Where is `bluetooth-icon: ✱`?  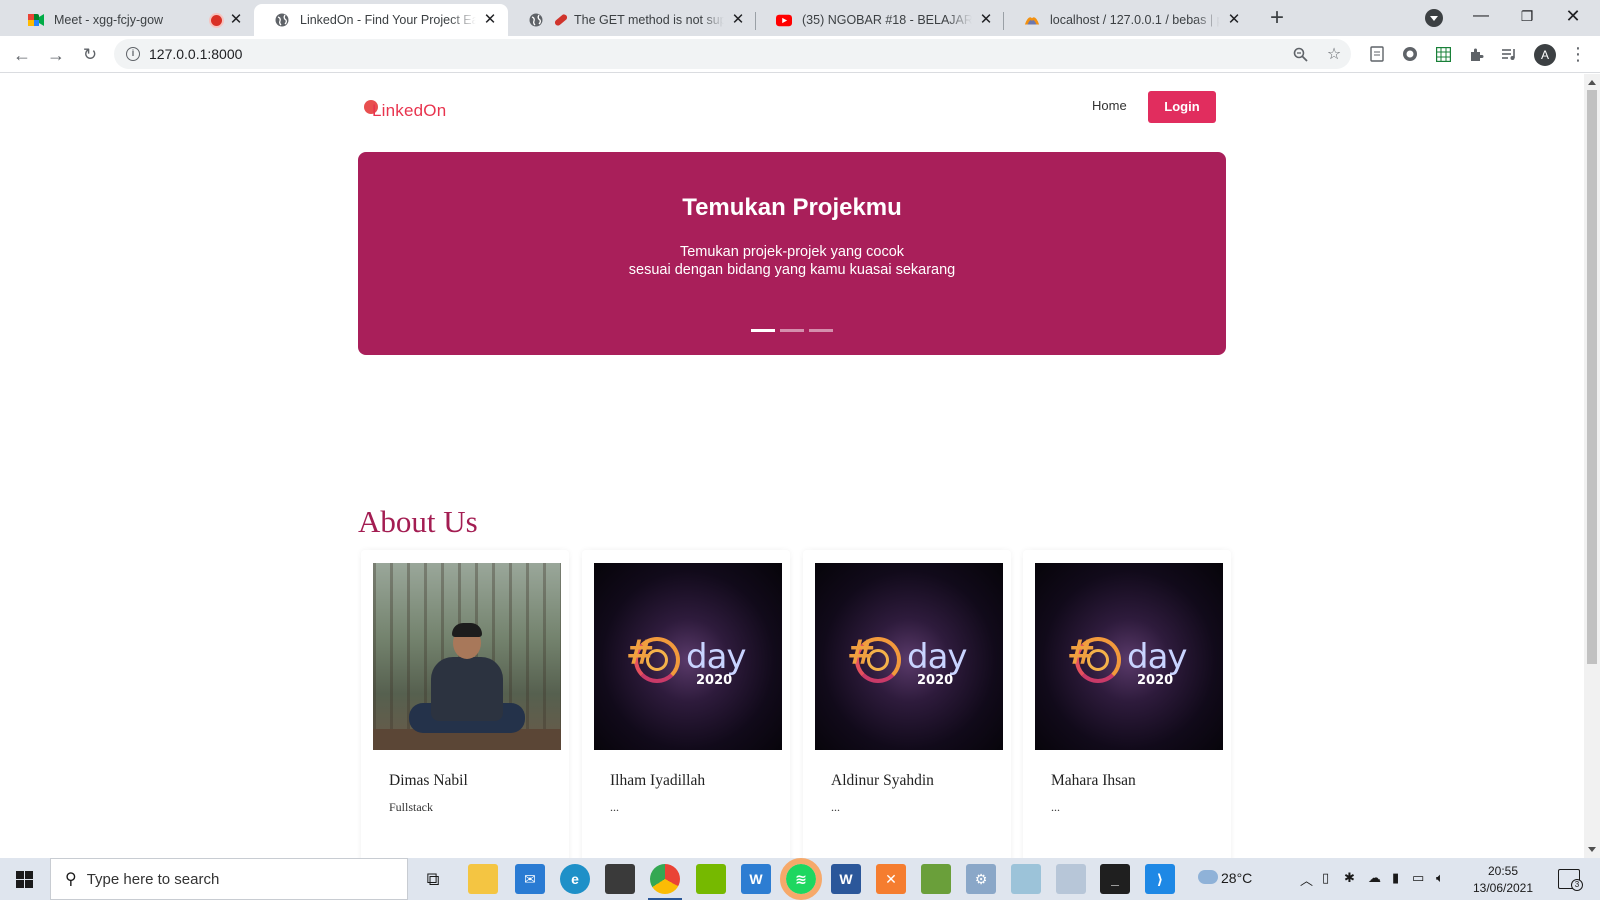
bluetooth-icon: ✱ is located at coordinates (1349, 878).